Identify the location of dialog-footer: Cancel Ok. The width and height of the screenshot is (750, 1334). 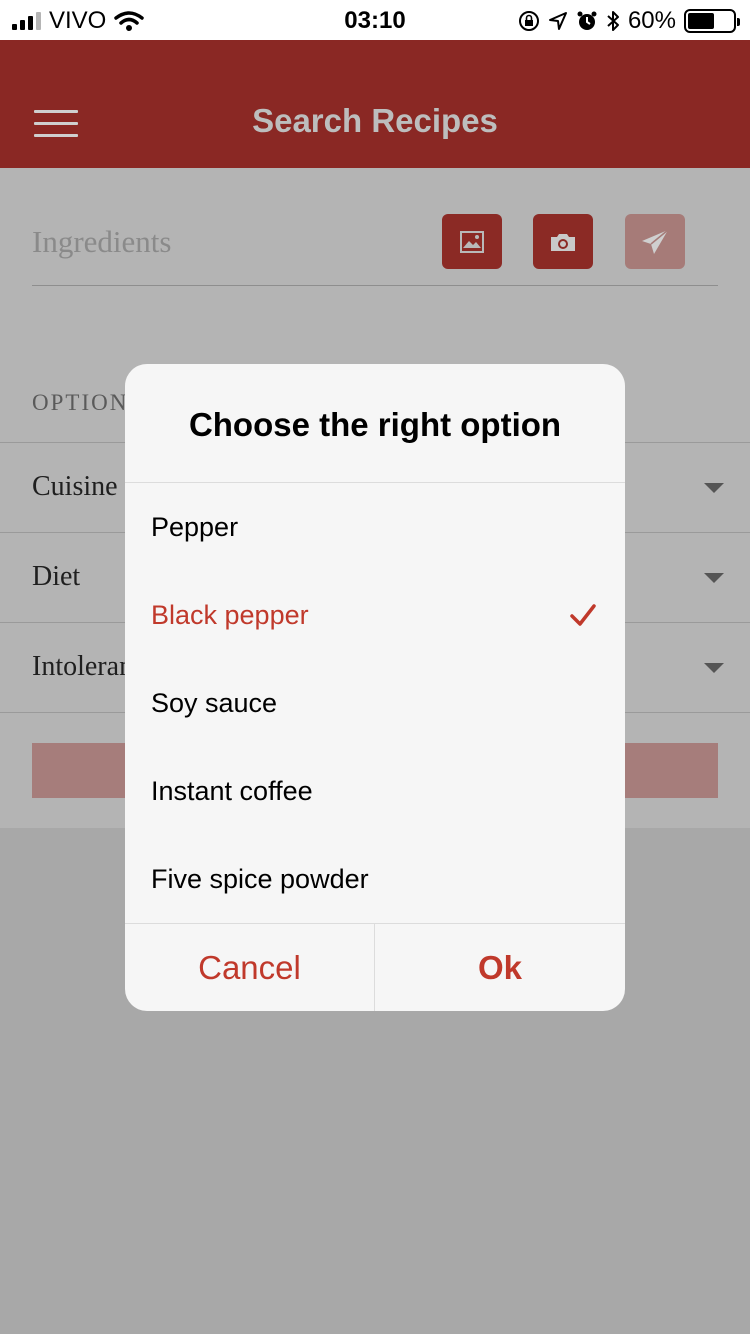
(375, 967).